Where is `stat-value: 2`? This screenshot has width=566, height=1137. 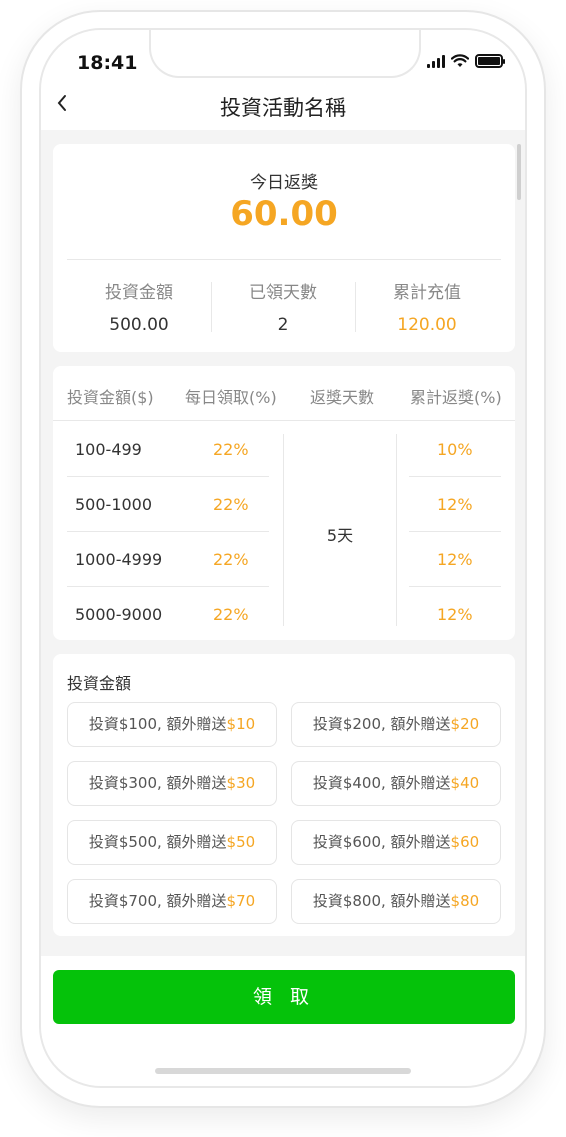 stat-value: 2 is located at coordinates (283, 325).